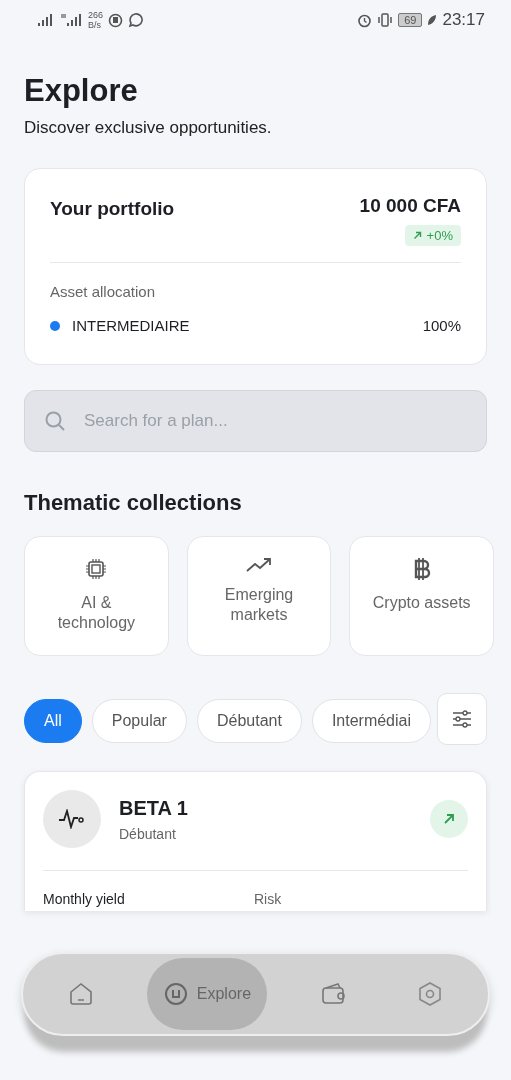  I want to click on network-speed: 266, so click(96, 15).